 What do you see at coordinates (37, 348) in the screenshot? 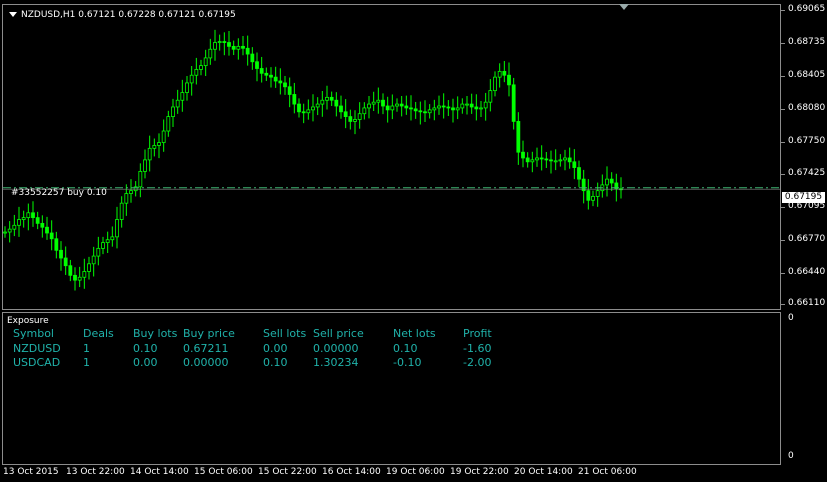
I see `exposure-cell: NZDUSD` at bounding box center [37, 348].